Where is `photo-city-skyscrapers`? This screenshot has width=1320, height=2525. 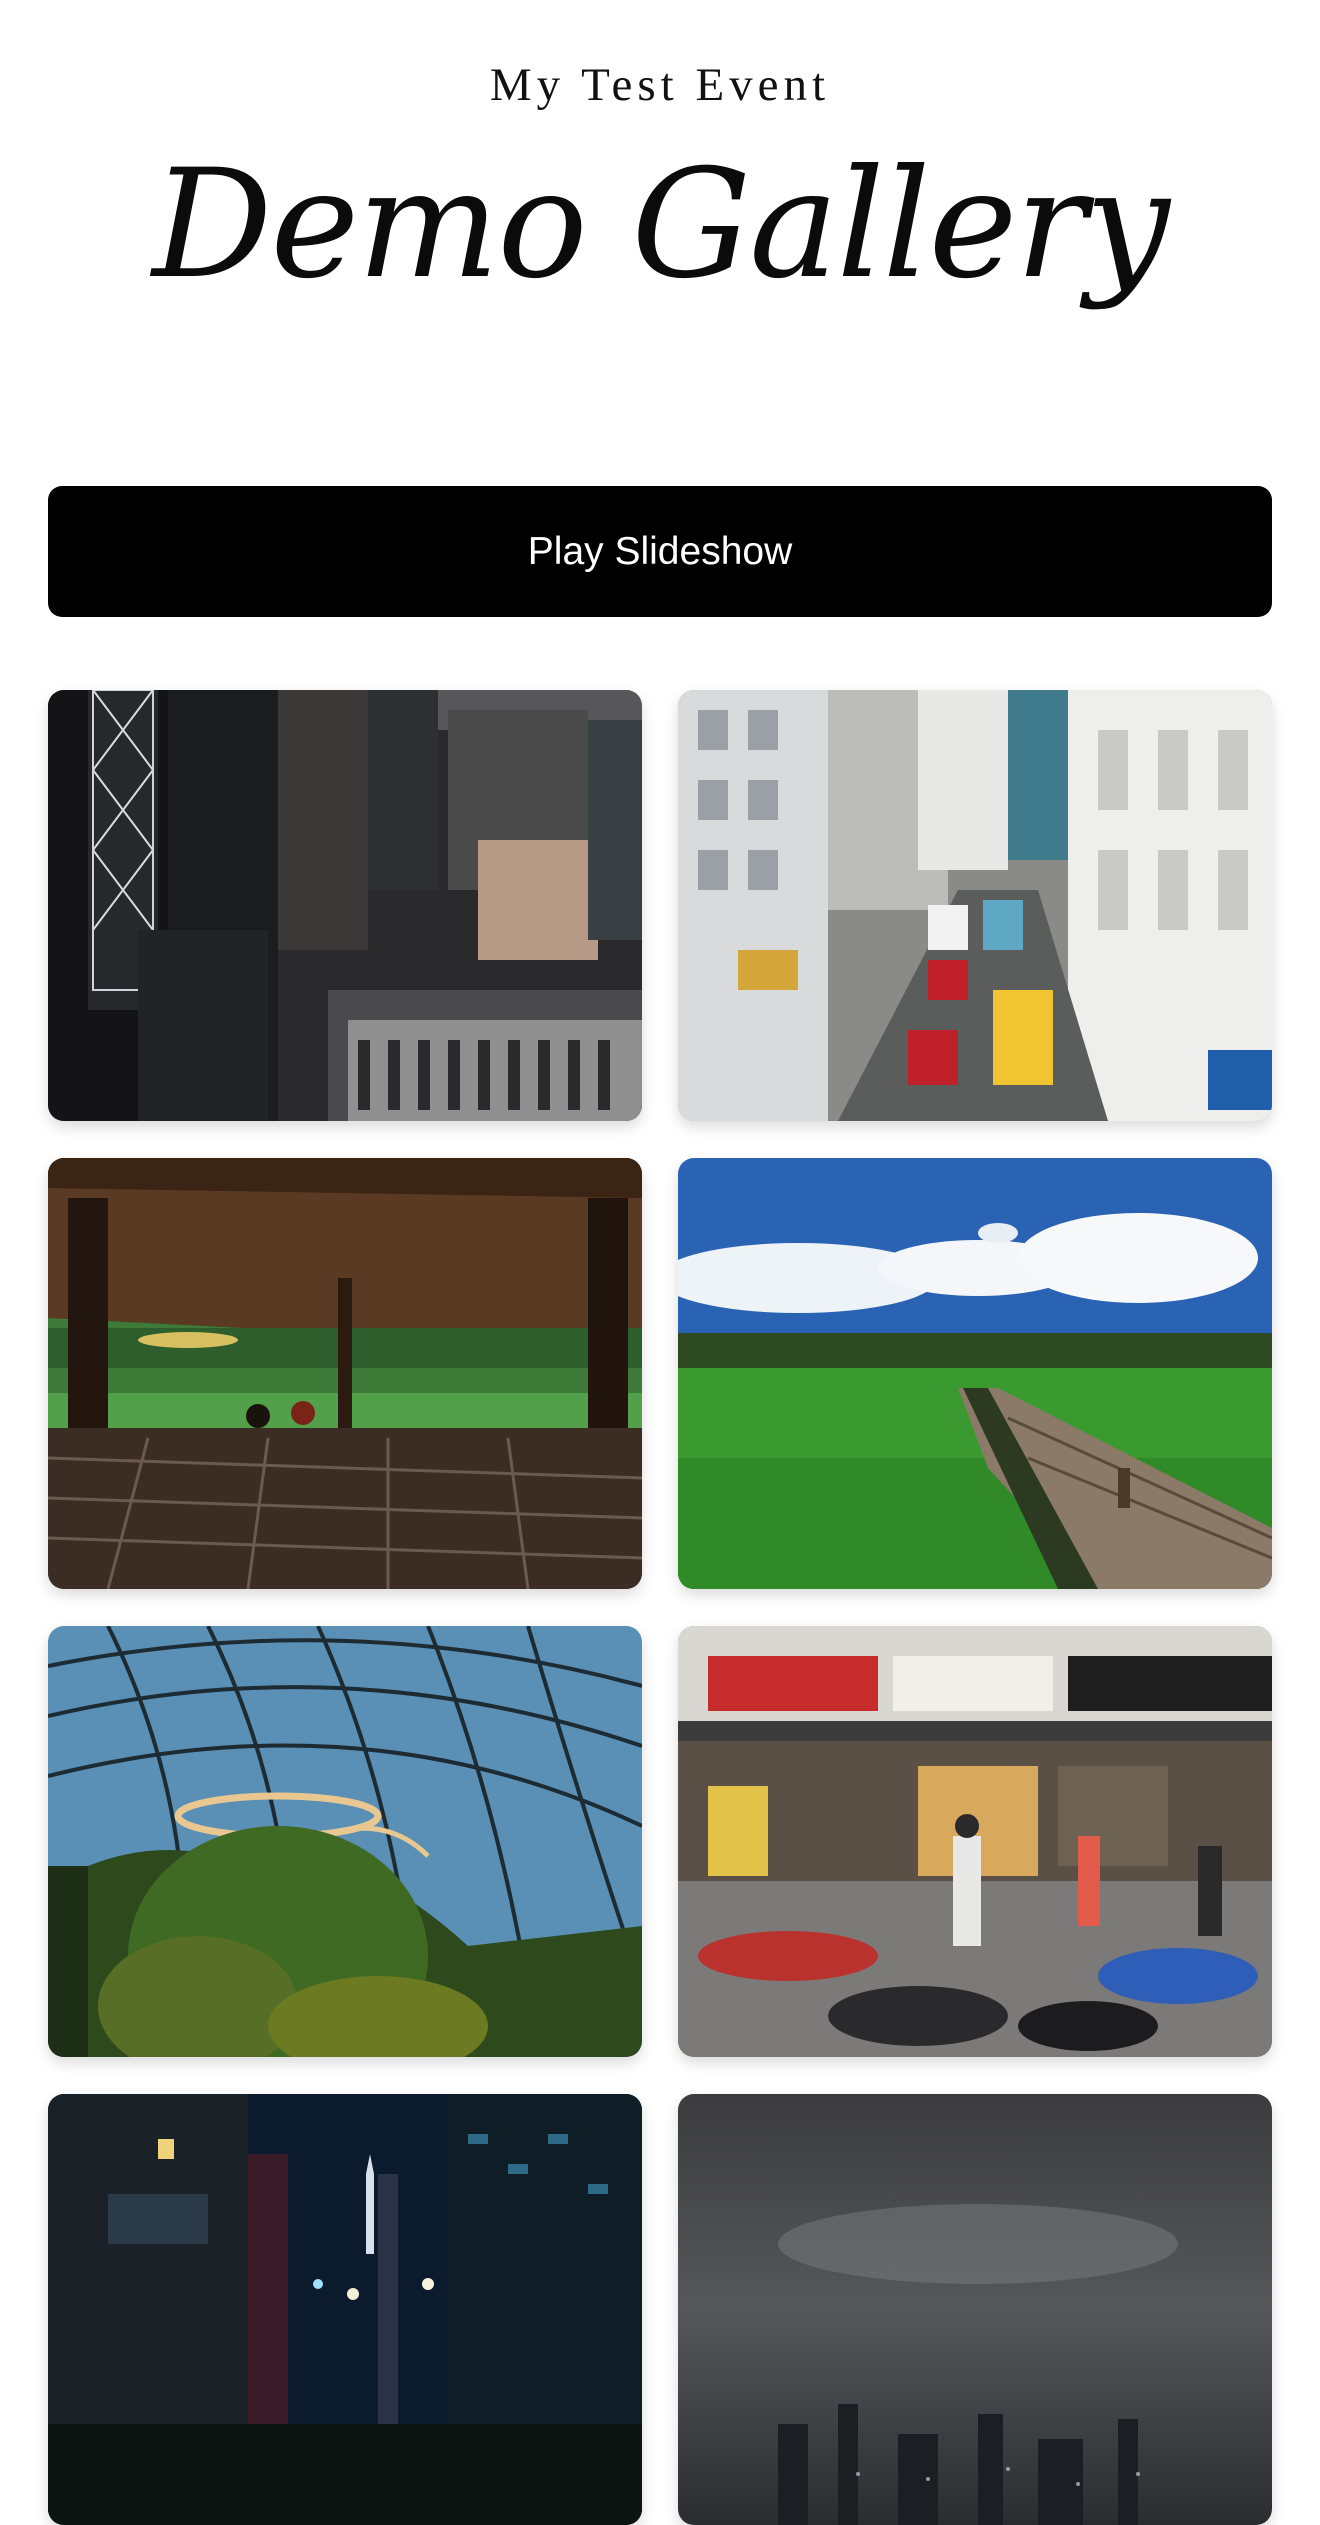
photo-city-skyscrapers is located at coordinates (345, 905).